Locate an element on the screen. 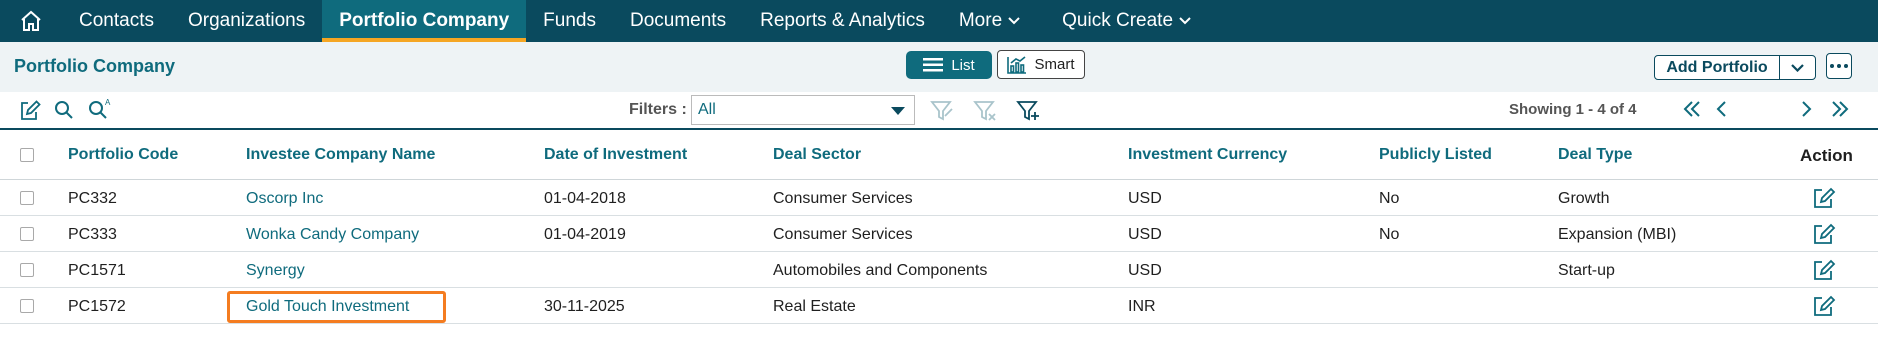 The height and width of the screenshot is (345, 1878). last-page-icon is located at coordinates (1840, 109).